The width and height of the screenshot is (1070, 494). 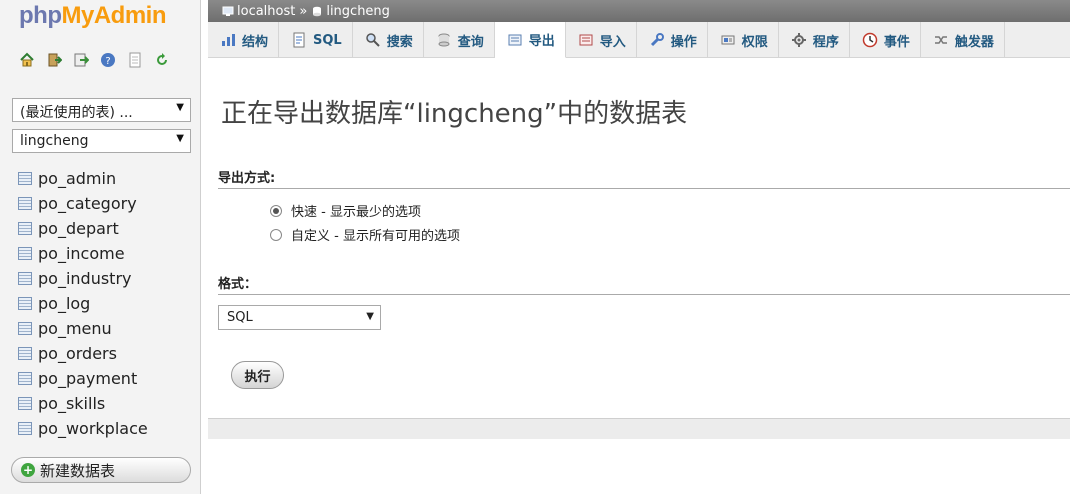 What do you see at coordinates (365, 234) in the screenshot?
I see `radio-custom: 自定义 - 显示所有可用的选项` at bounding box center [365, 234].